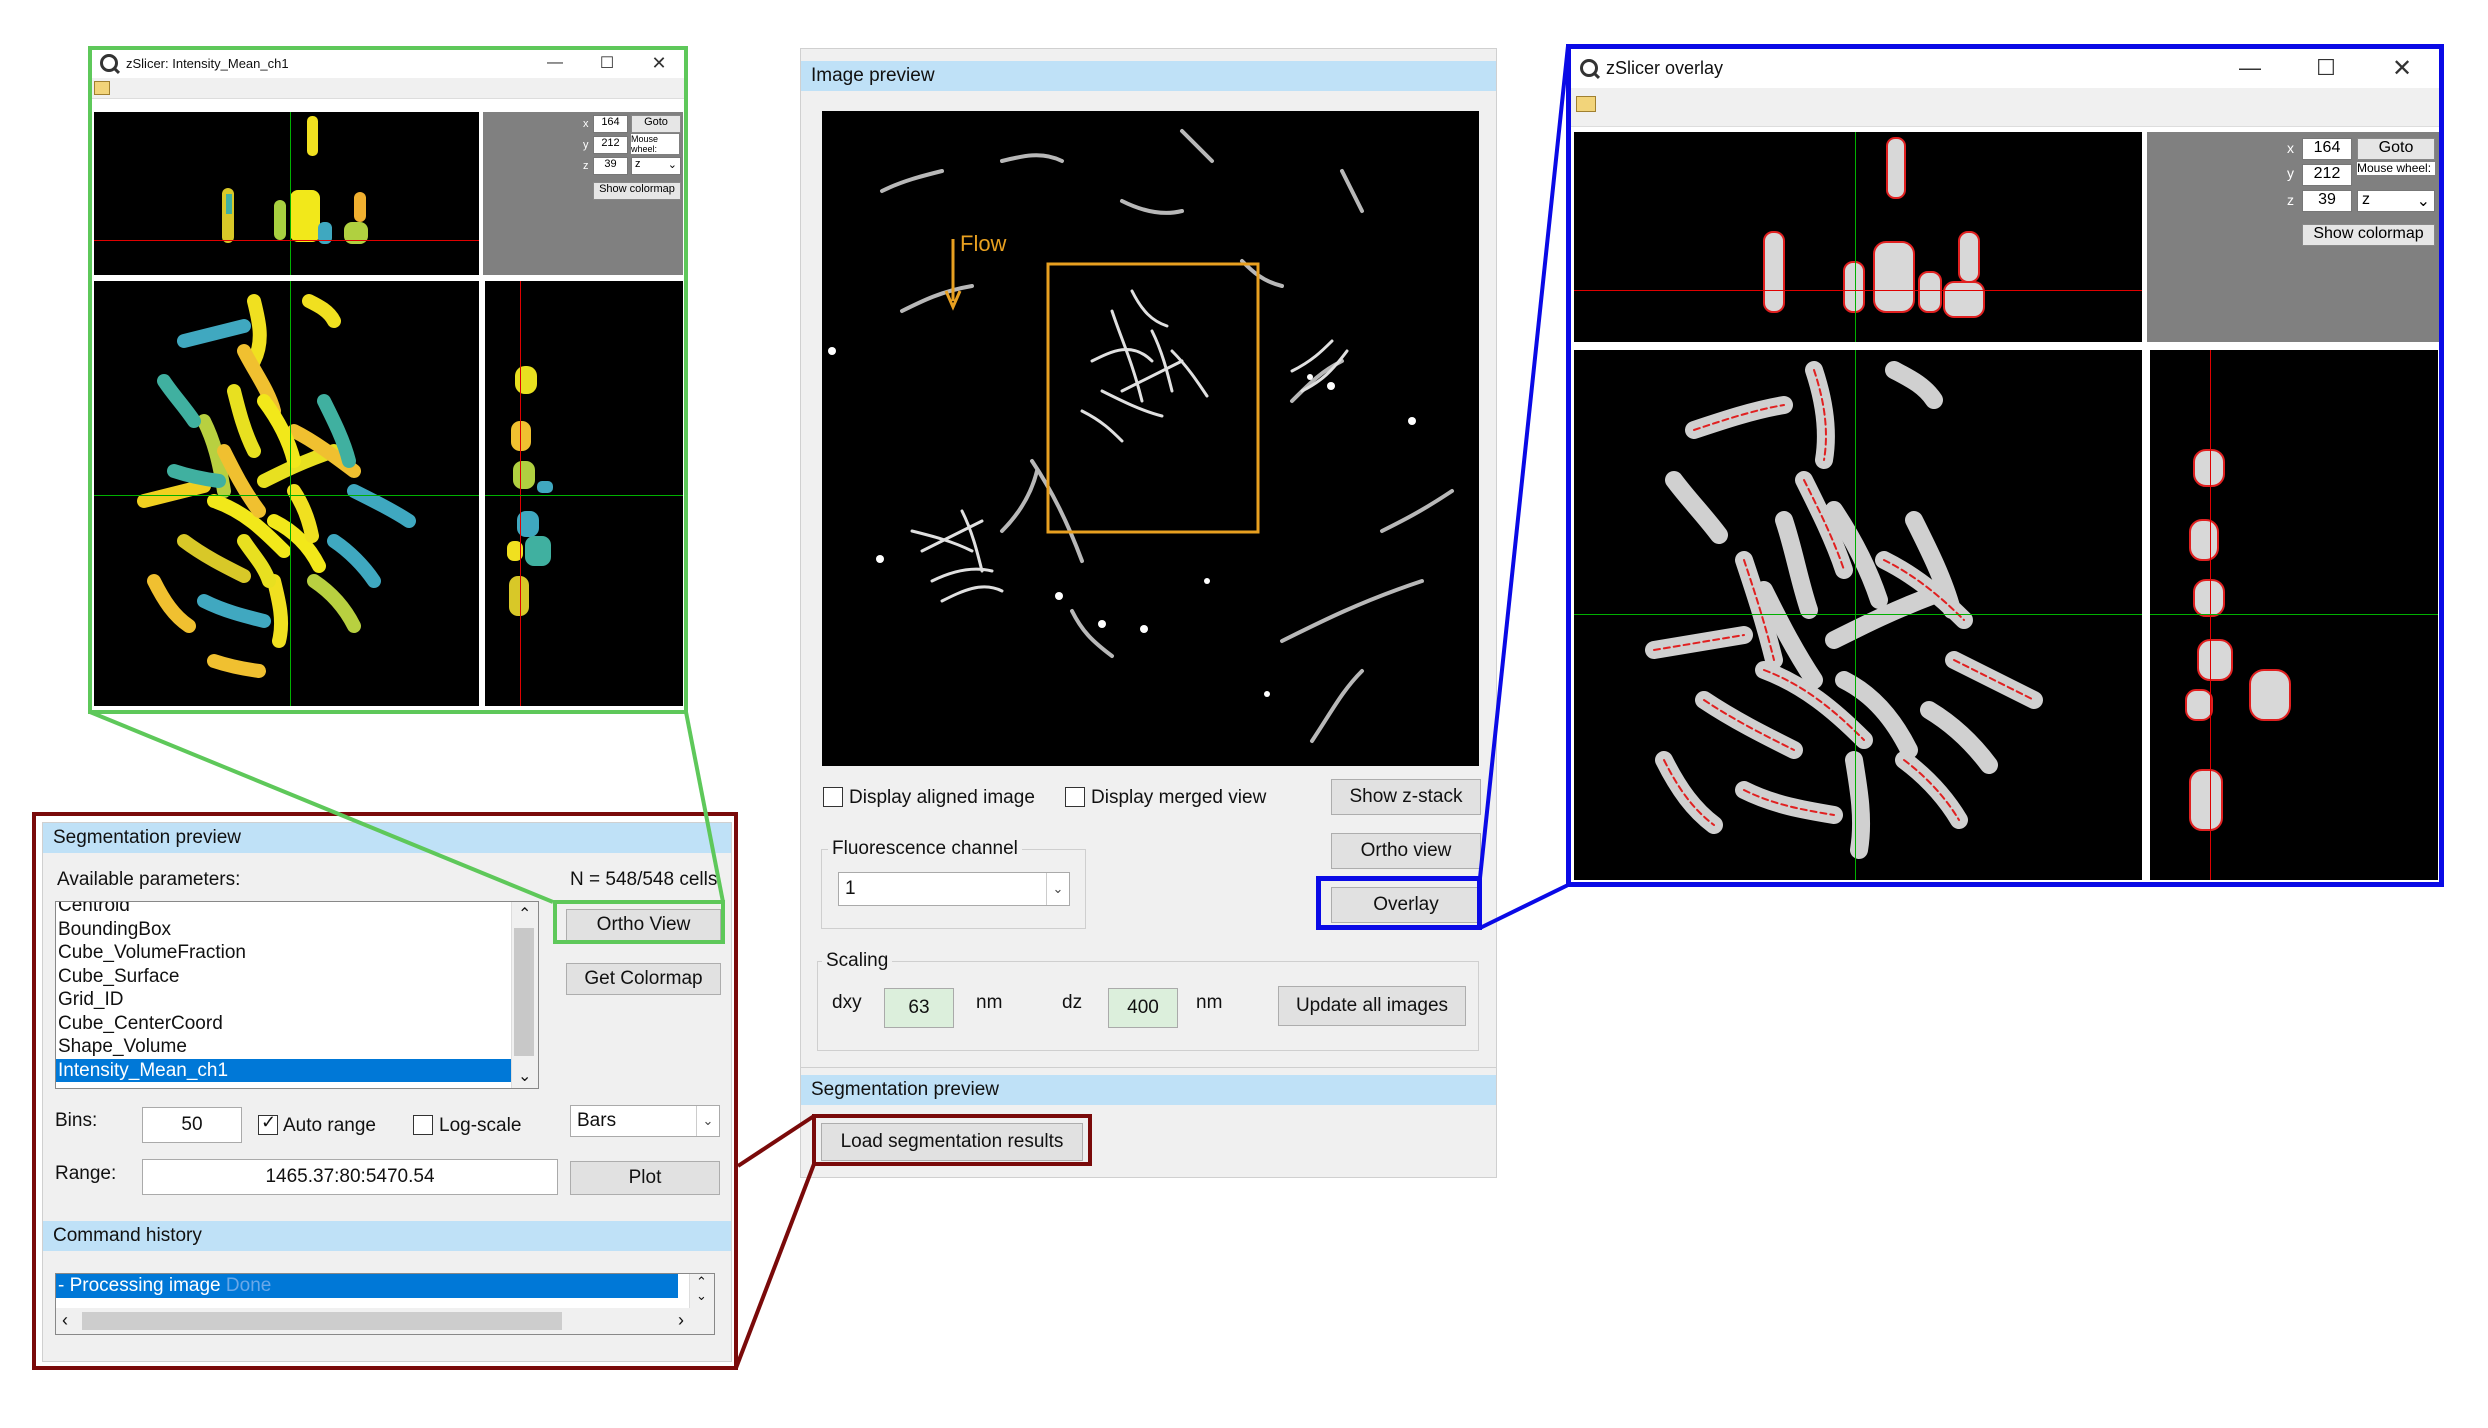  What do you see at coordinates (1057, 889) in the screenshot?
I see `chevron-down-icon: ⌄` at bounding box center [1057, 889].